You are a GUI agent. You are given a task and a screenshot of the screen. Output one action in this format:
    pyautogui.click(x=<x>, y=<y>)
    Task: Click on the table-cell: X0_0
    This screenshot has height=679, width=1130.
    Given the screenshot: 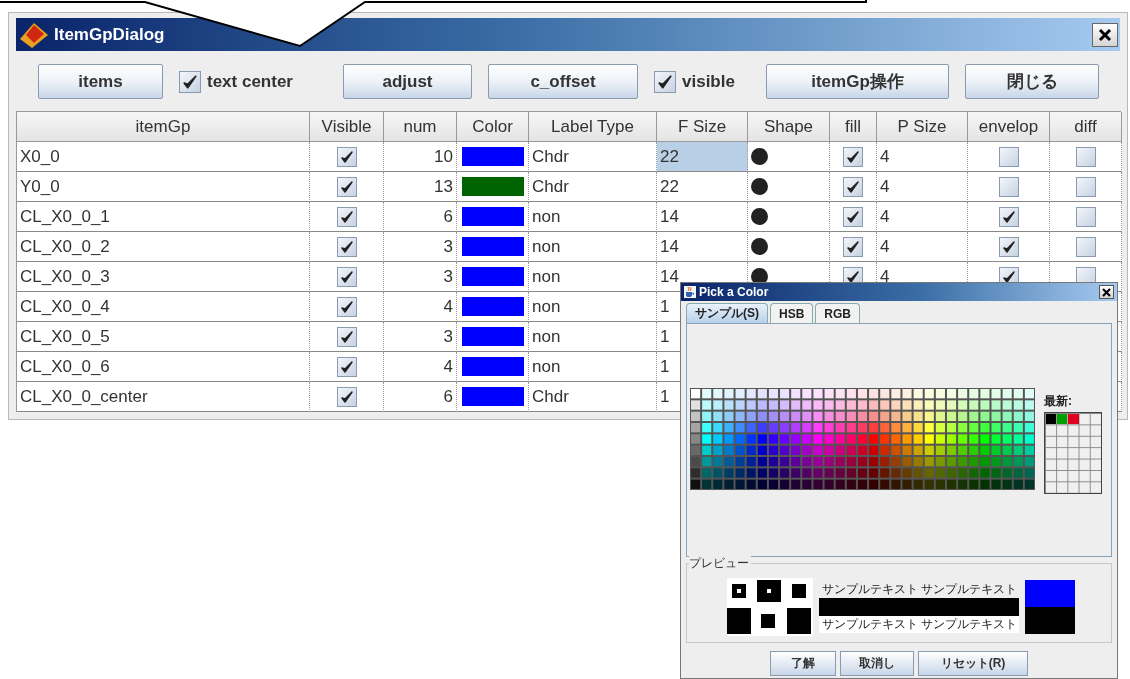 What is the action you would take?
    pyautogui.click(x=40, y=156)
    